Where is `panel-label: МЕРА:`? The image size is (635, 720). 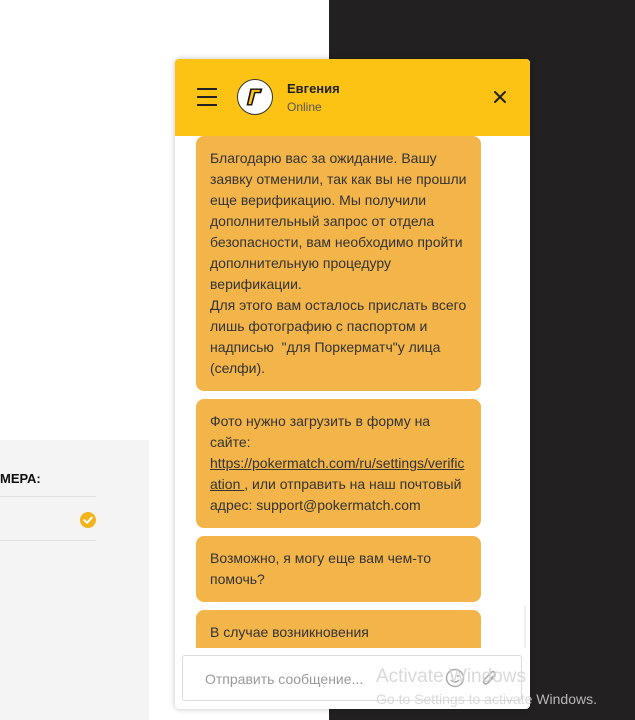 panel-label: МЕРА: is located at coordinates (20, 478).